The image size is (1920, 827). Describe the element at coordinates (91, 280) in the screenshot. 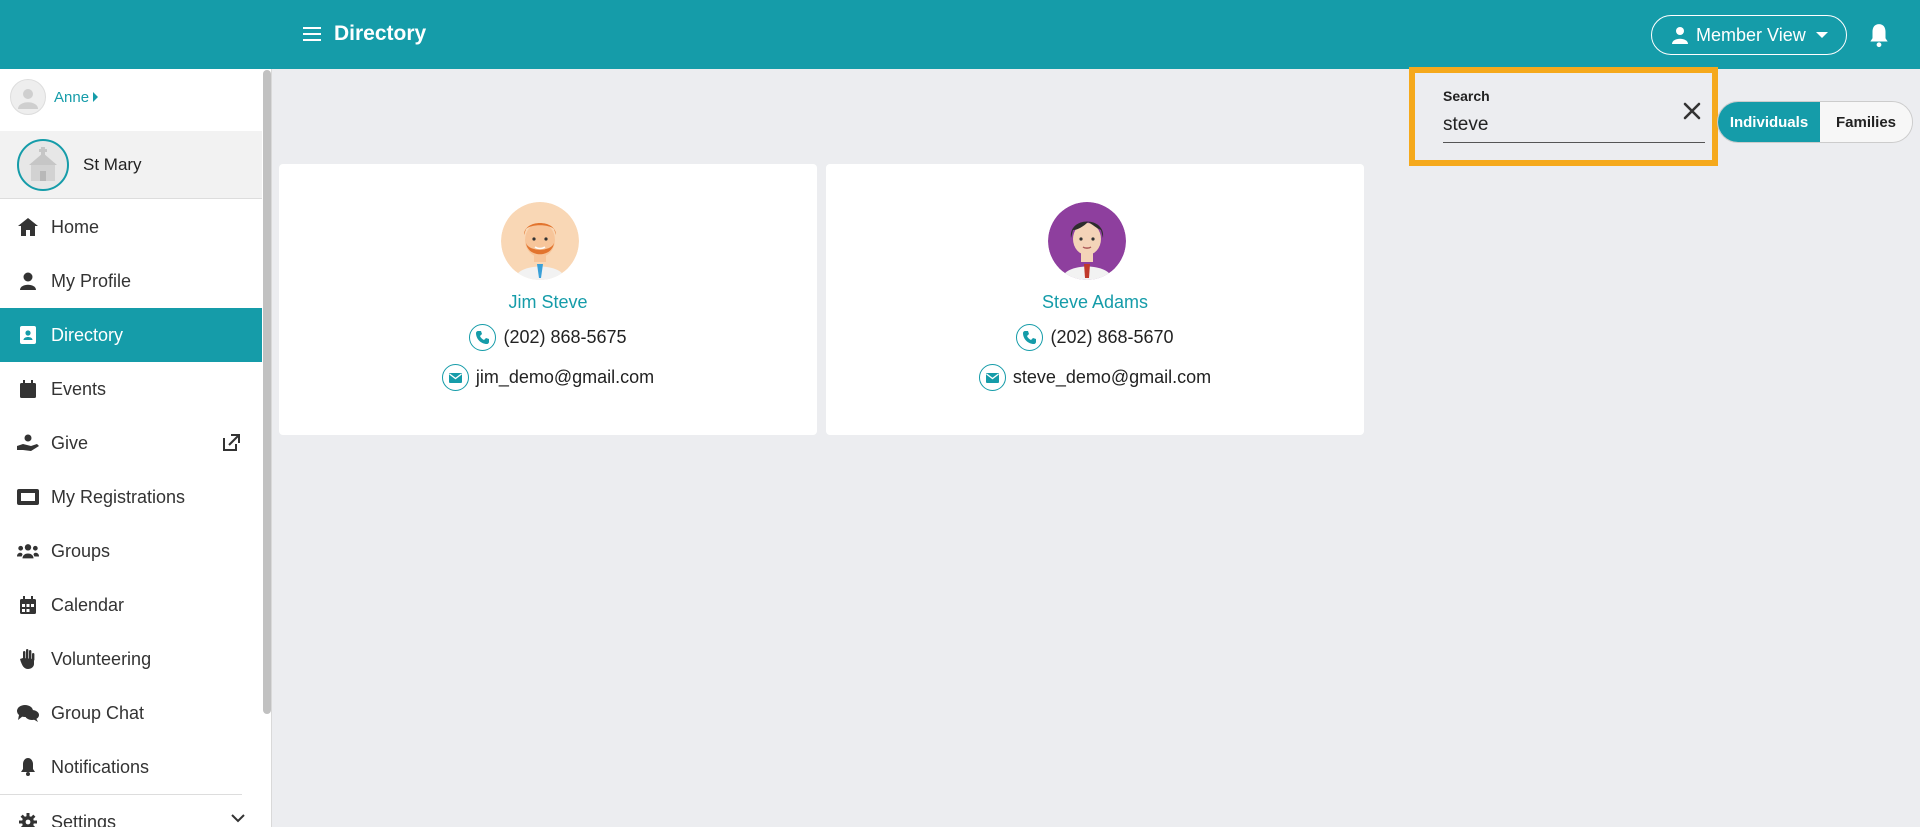

I see `sidebar-item-label: My Profile` at that location.